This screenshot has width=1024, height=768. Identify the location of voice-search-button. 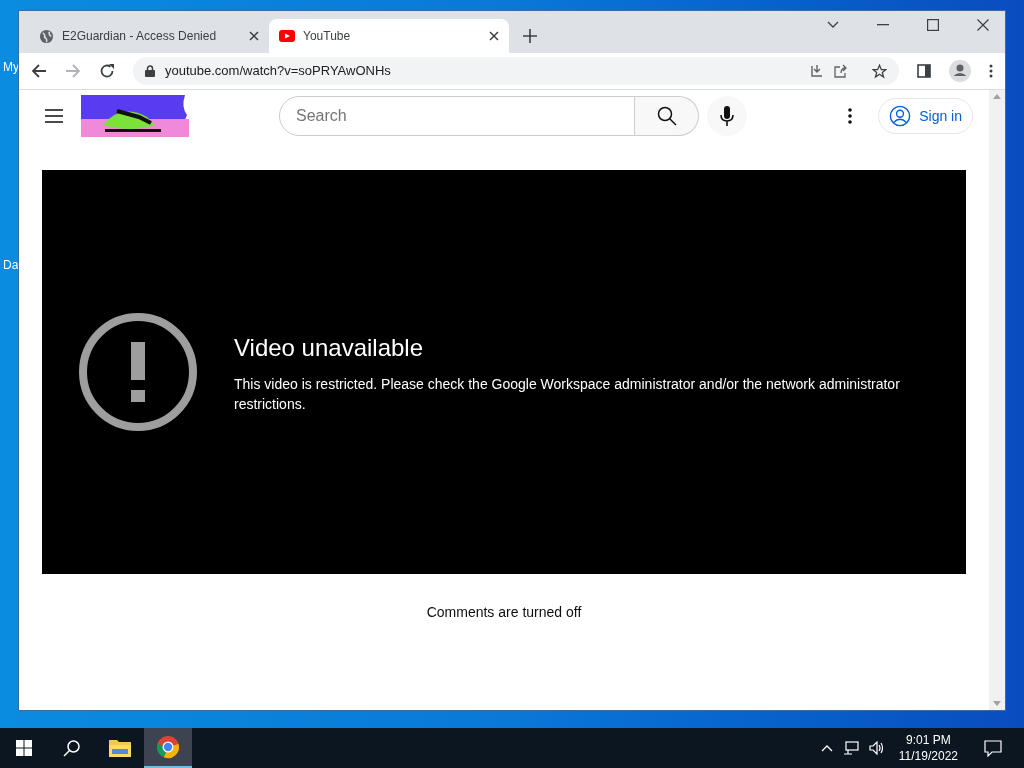
(727, 116).